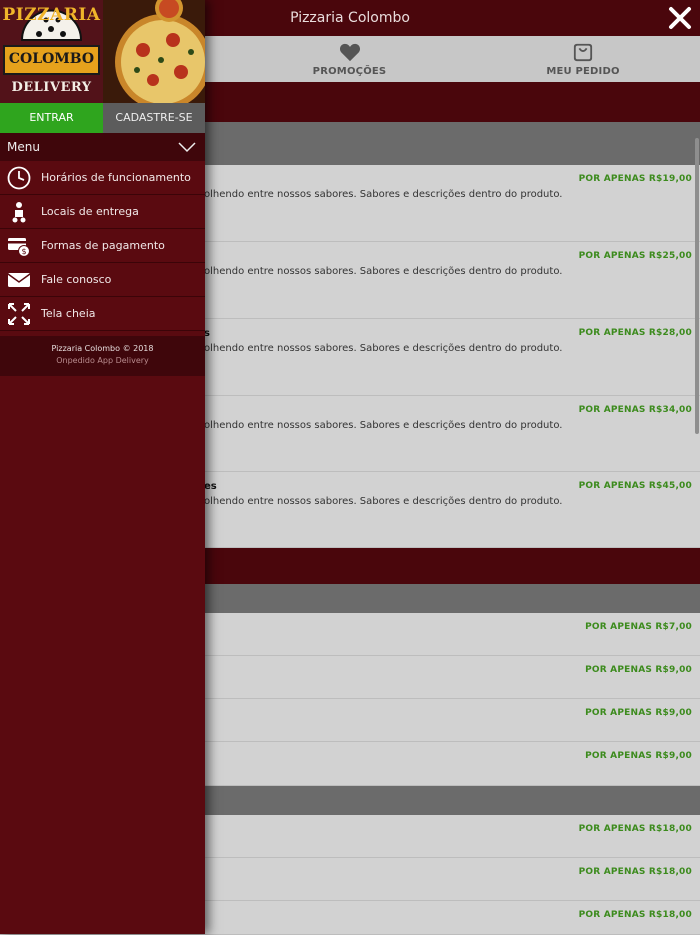 This screenshot has height=935, width=700. What do you see at coordinates (51, 87) in the screenshot?
I see `logo-delivery-text: DELIVERY` at bounding box center [51, 87].